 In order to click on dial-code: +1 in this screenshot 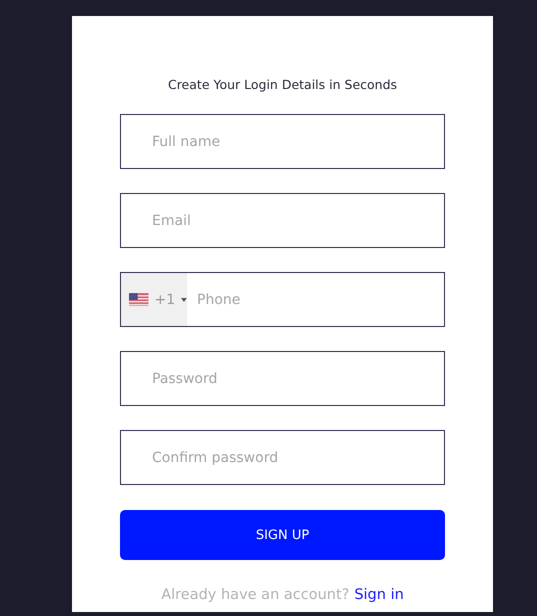, I will do `click(165, 300)`.